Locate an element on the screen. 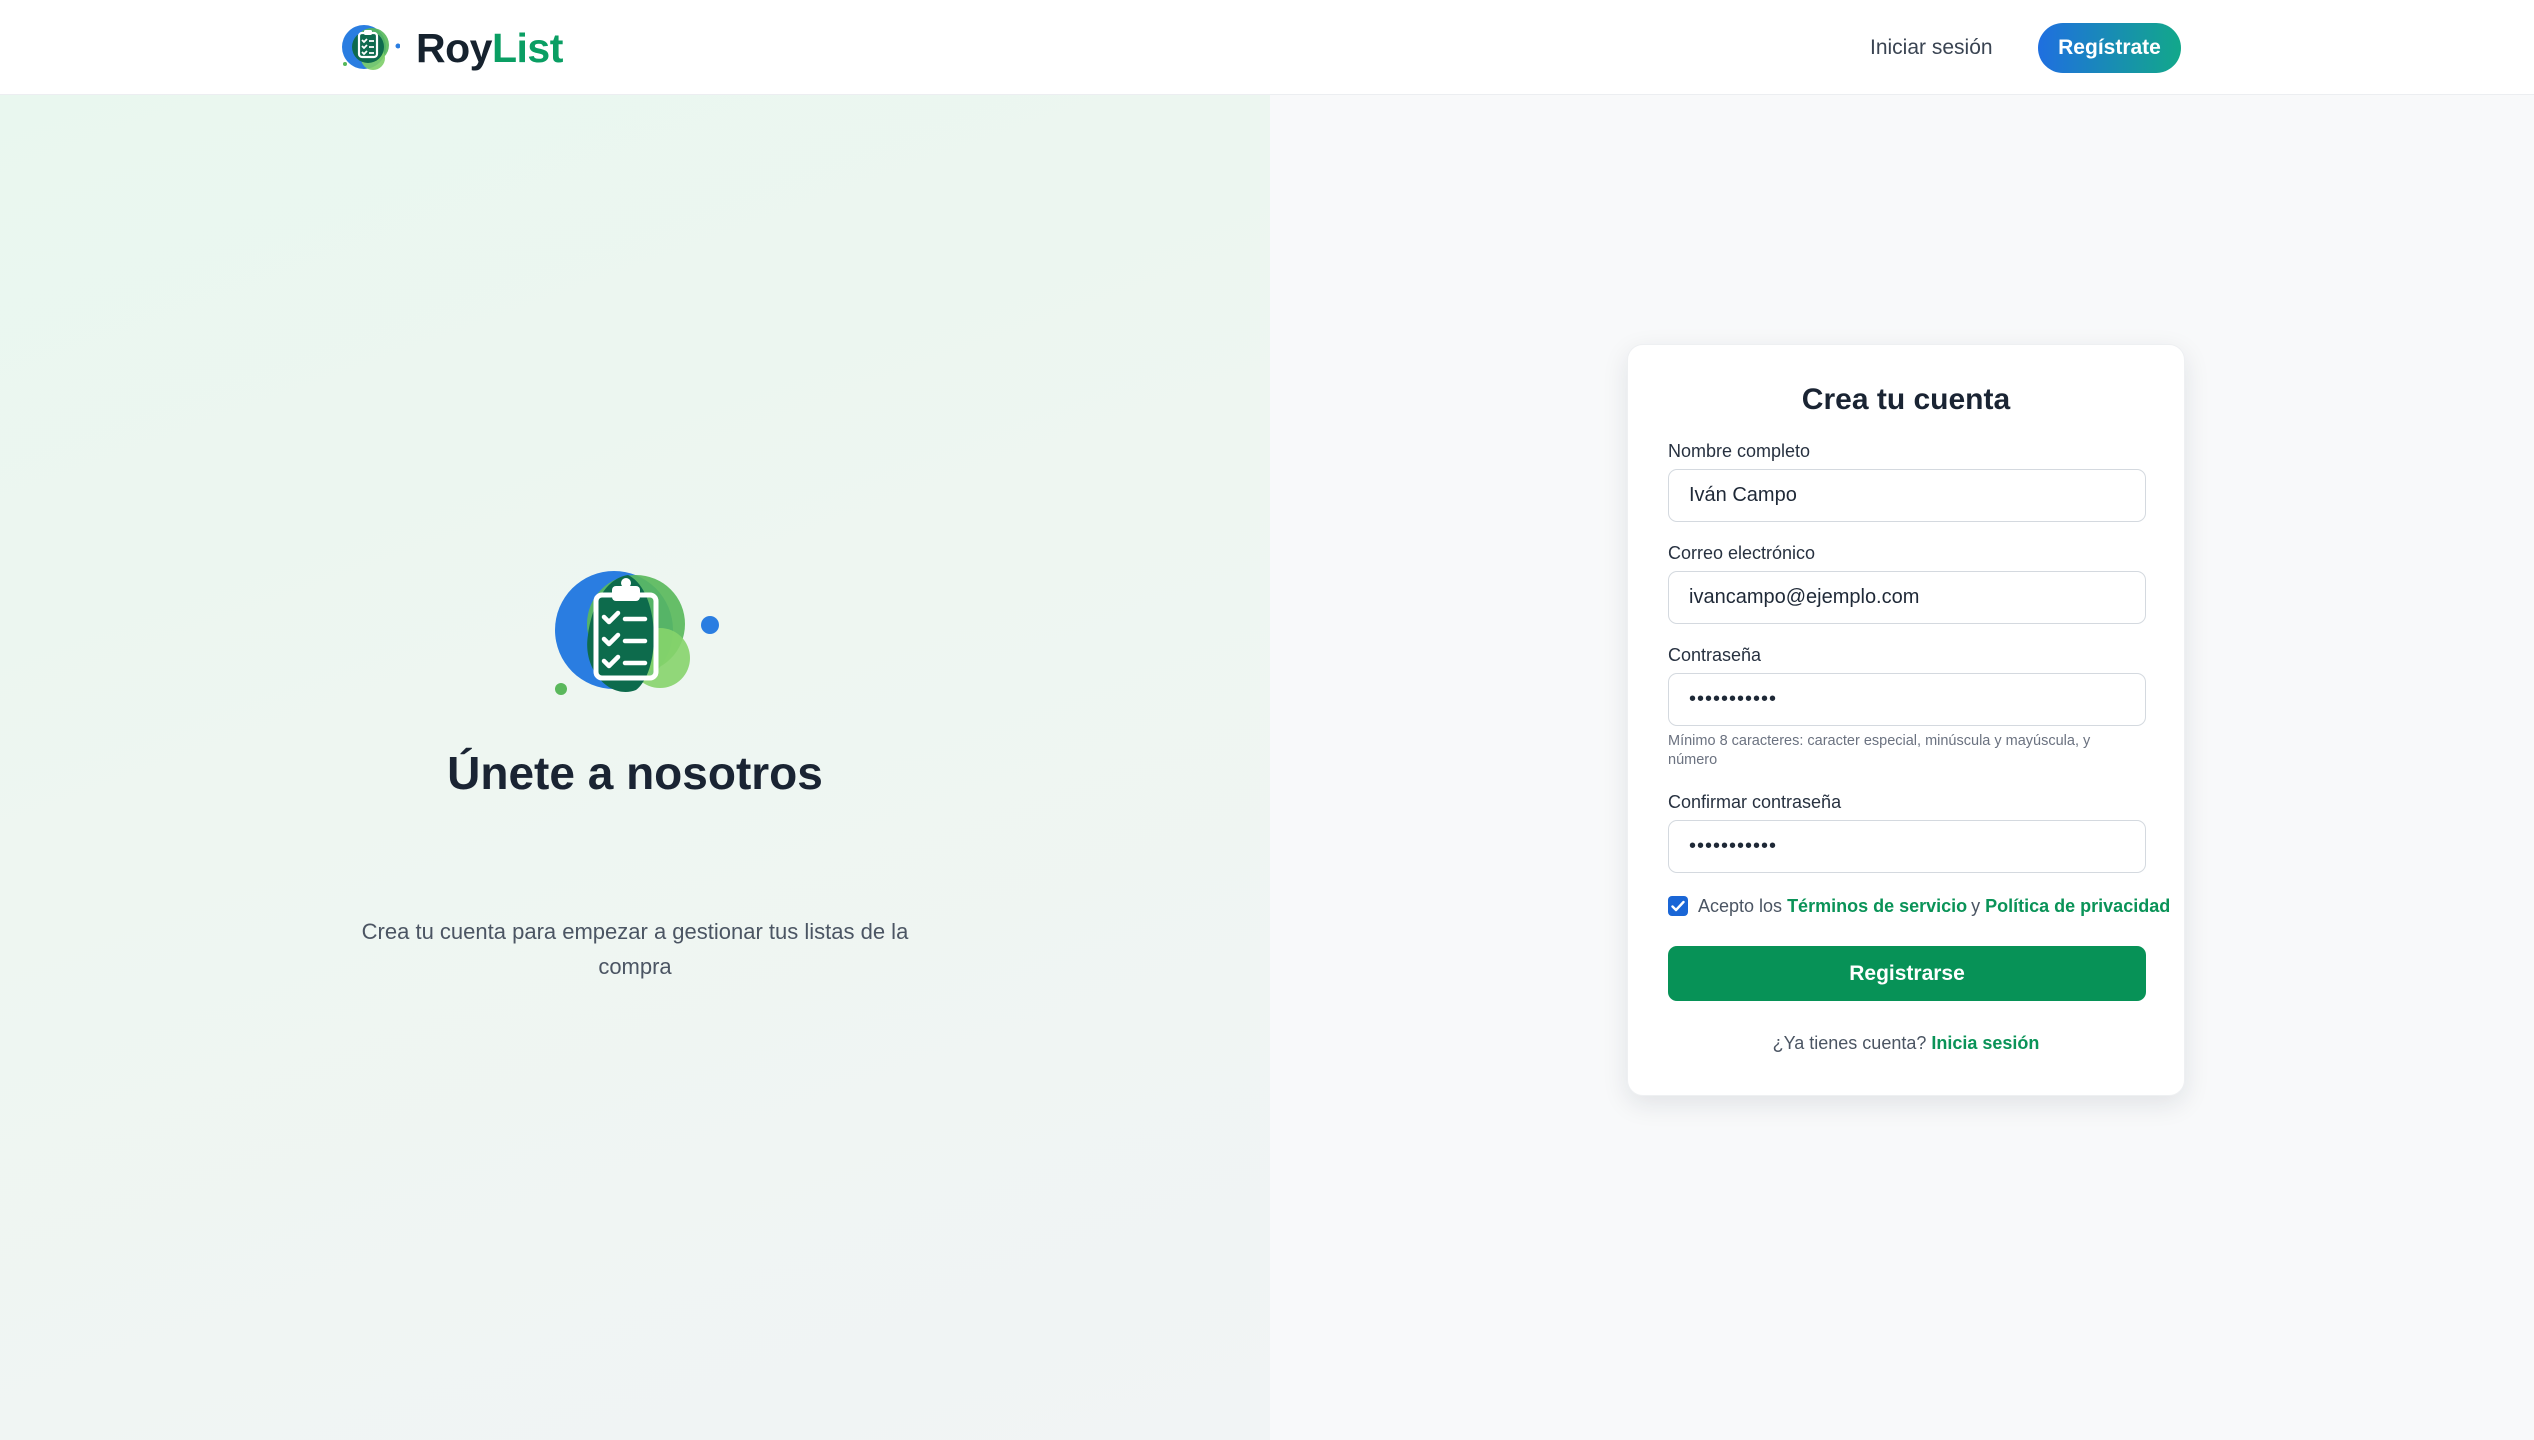 This screenshot has width=2534, height=1440. login-prompt: ¿Ya tienes cuenta? Inicia sesión is located at coordinates (1906, 1043).